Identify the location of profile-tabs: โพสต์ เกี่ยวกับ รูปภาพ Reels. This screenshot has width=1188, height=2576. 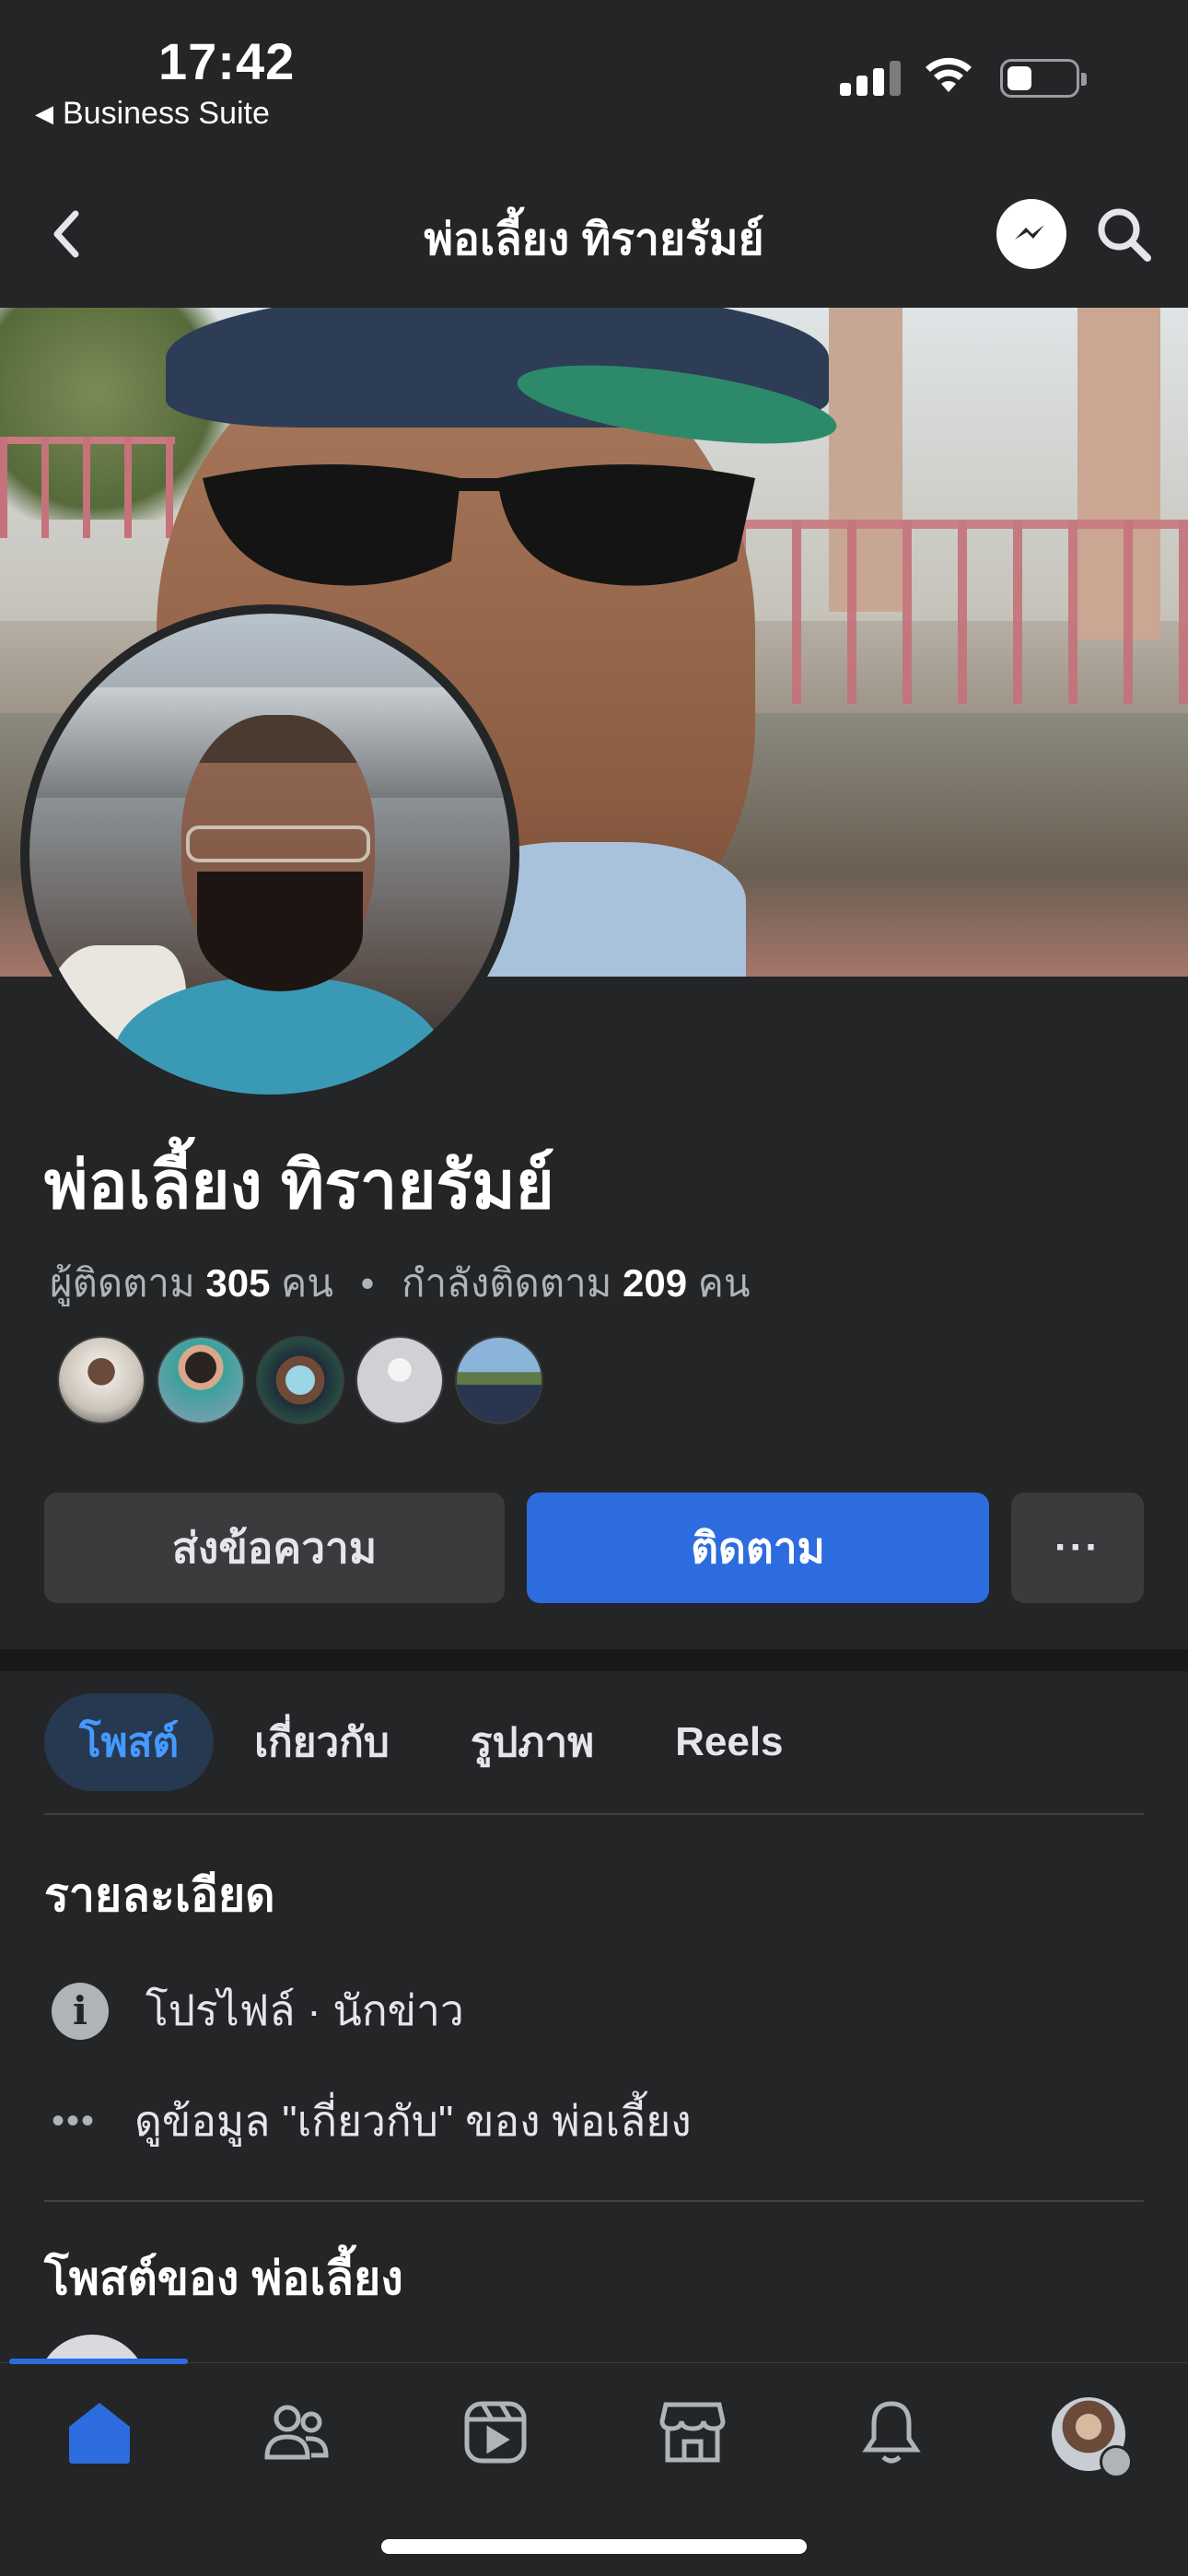
(434, 1742).